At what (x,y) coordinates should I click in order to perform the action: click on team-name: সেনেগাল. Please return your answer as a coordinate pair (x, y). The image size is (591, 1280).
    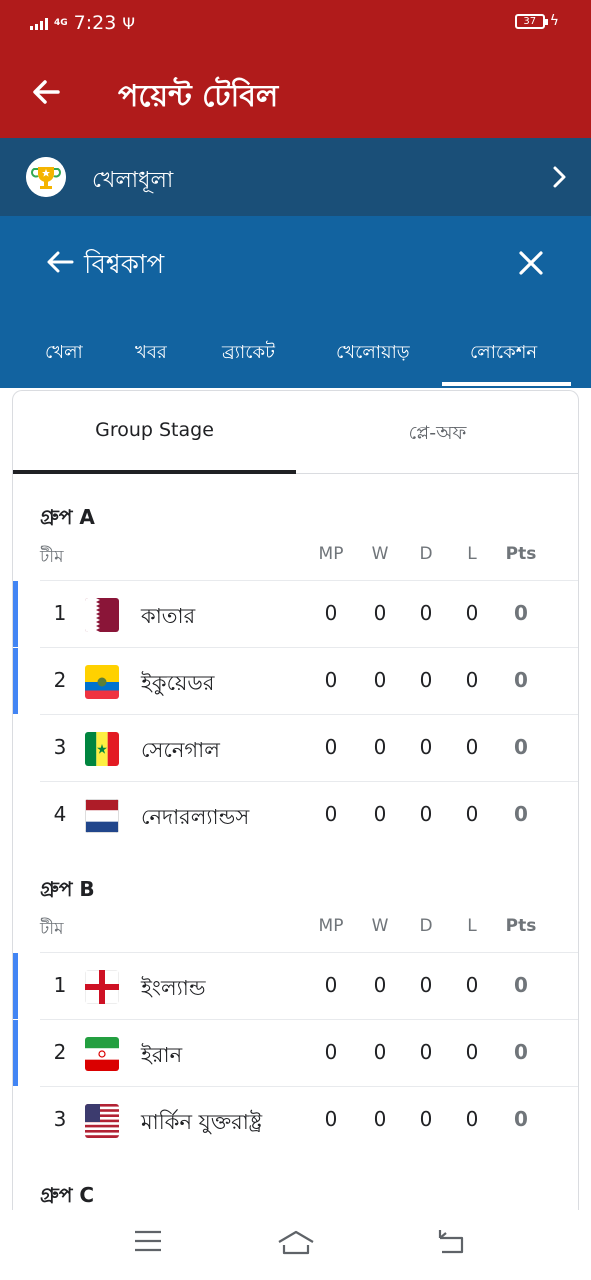
    Looking at the image, I should click on (180, 750).